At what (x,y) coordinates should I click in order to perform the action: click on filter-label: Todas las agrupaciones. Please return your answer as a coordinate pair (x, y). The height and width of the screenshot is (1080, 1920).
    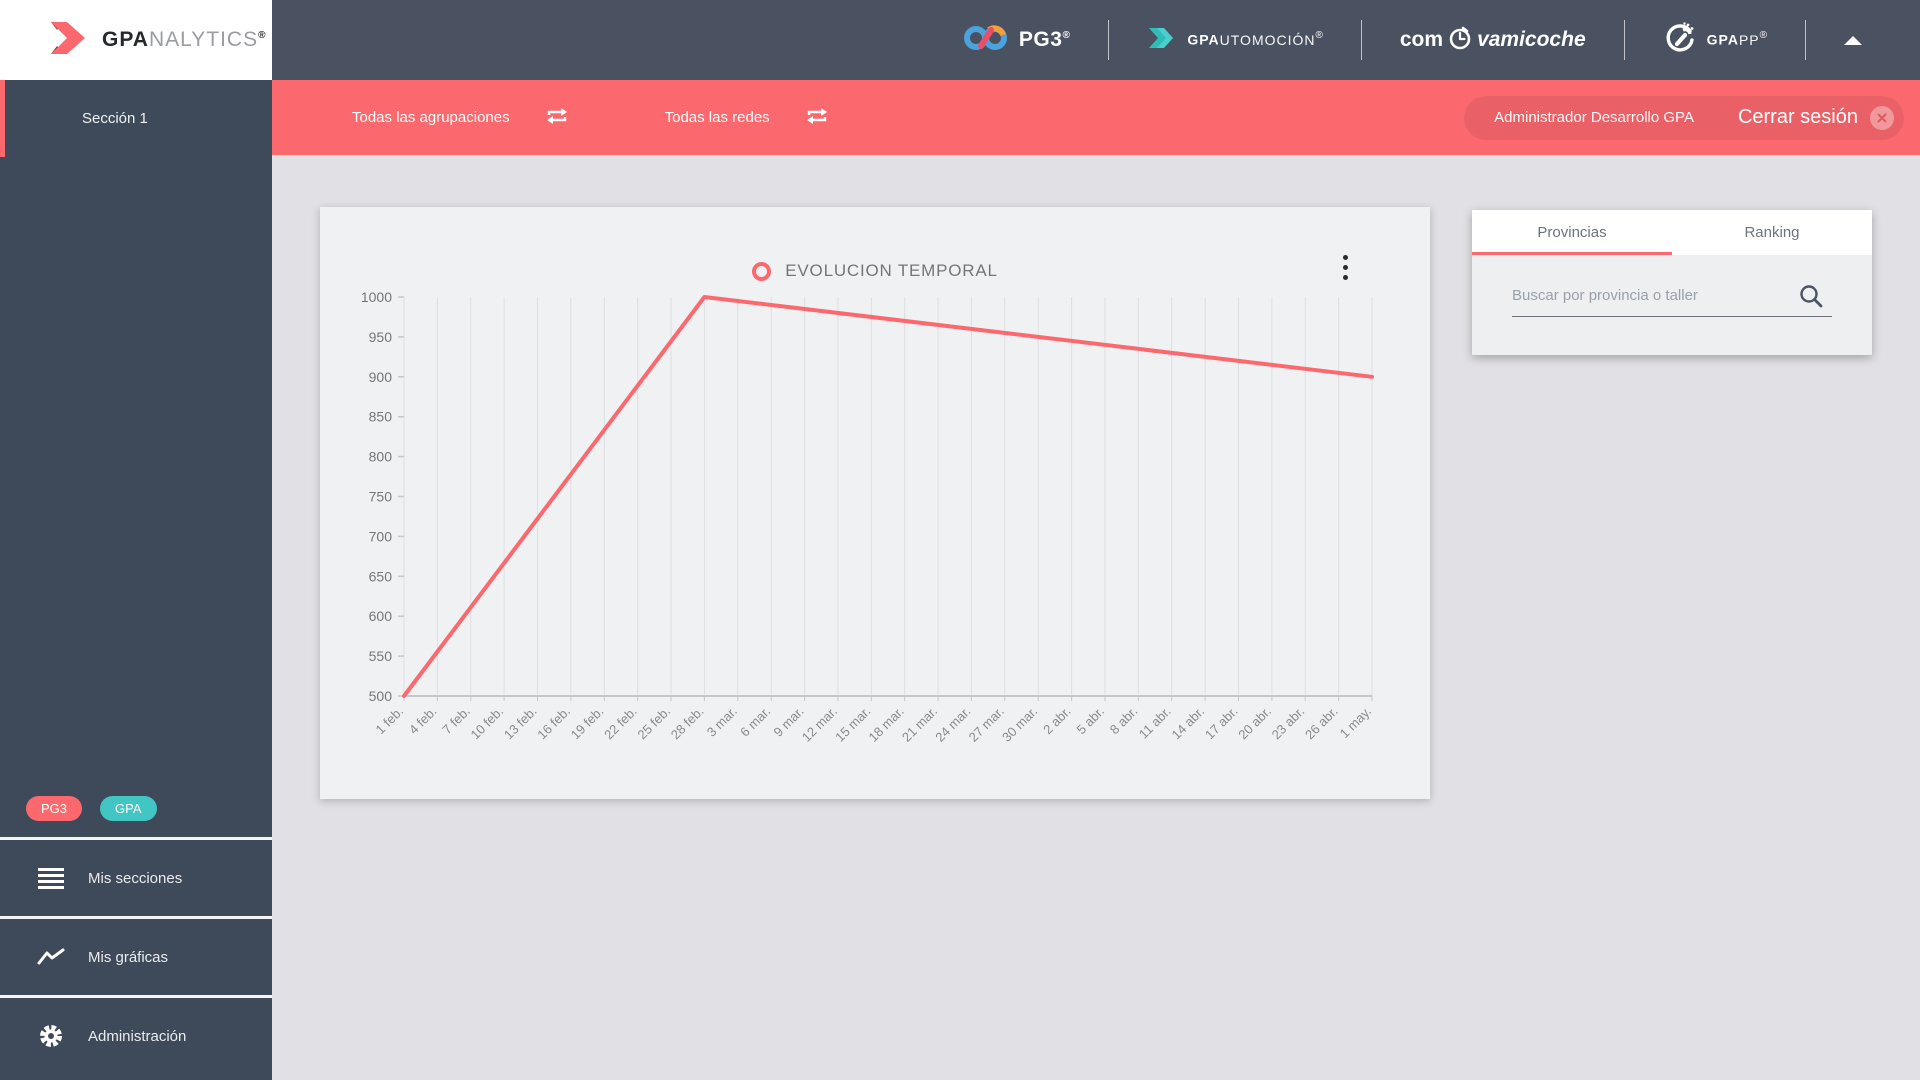
    Looking at the image, I should click on (431, 117).